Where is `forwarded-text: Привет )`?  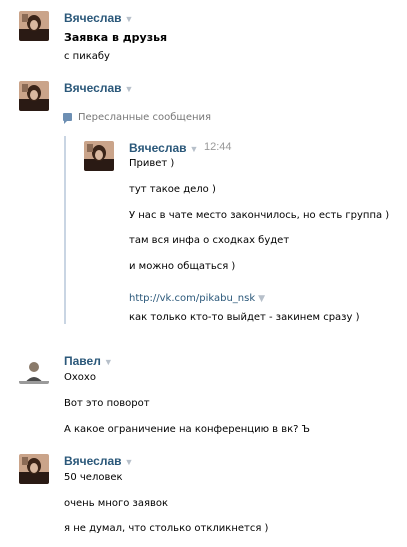 forwarded-text: Привет ) is located at coordinates (152, 163).